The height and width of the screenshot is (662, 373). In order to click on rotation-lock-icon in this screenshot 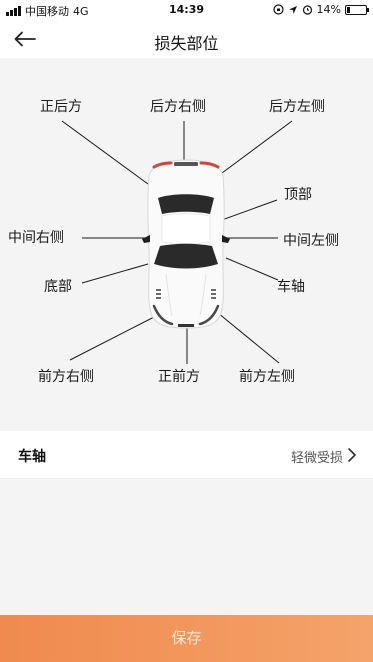, I will do `click(278, 9)`.